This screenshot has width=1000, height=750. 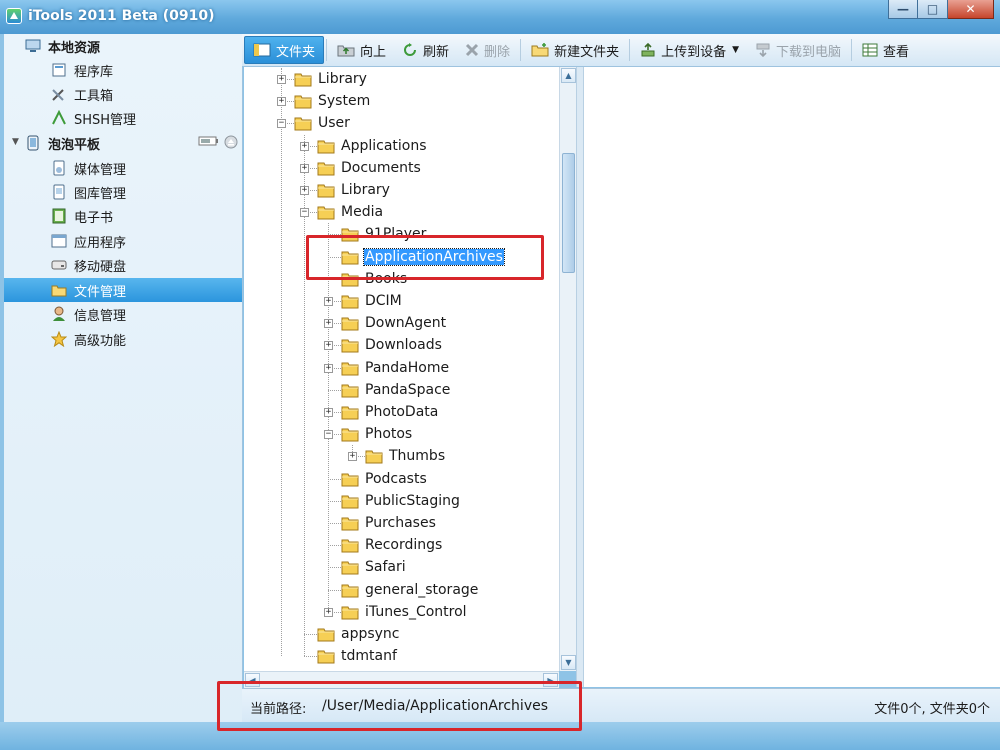 What do you see at coordinates (389, 434) in the screenshot?
I see `tree-node-label: Photos` at bounding box center [389, 434].